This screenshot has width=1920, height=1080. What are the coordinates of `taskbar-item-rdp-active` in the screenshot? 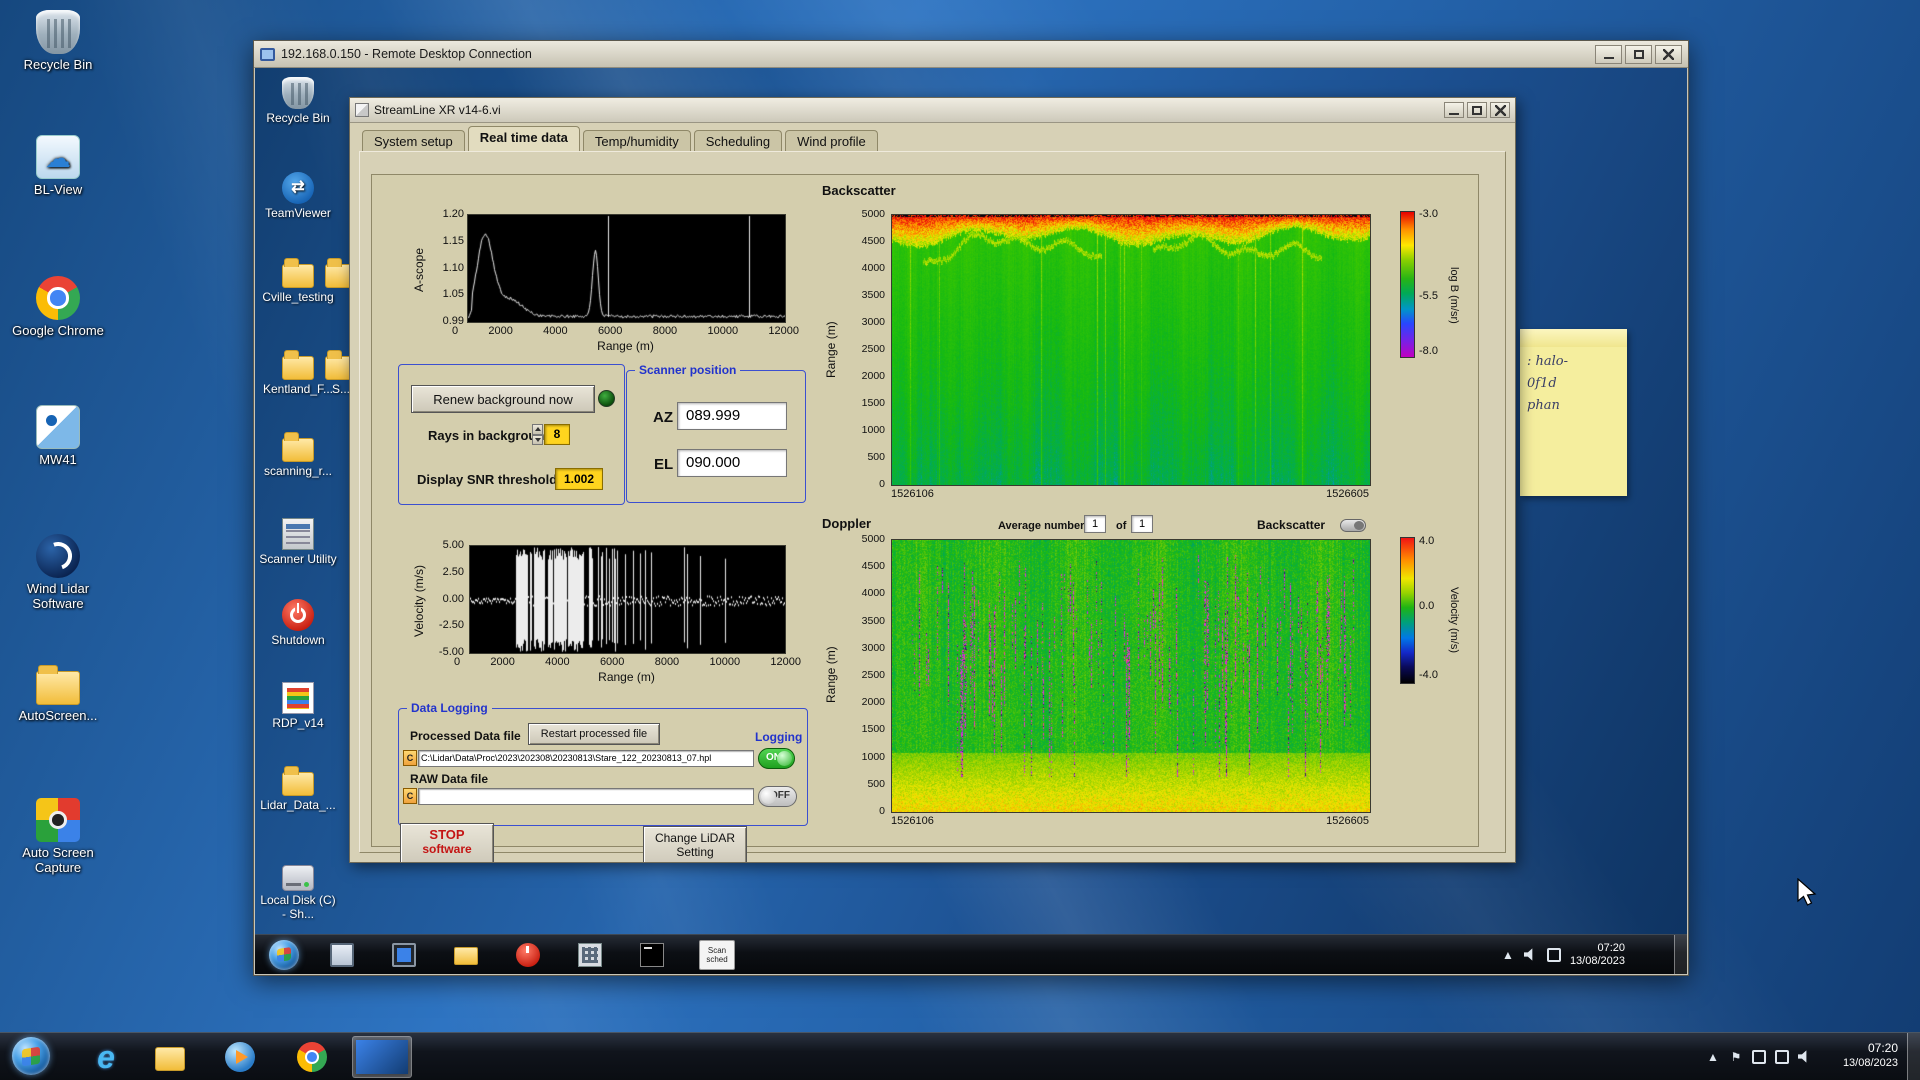 It's located at (382, 1057).